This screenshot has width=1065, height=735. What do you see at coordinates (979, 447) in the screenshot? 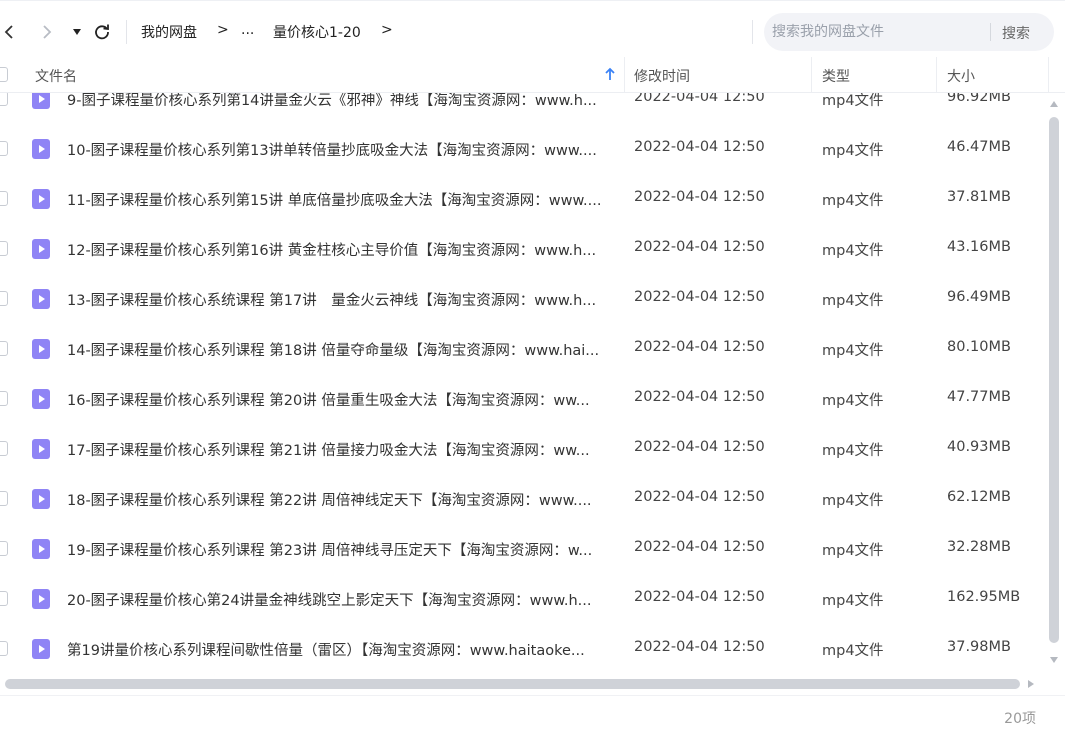
I see `file-size: 40.93MB` at bounding box center [979, 447].